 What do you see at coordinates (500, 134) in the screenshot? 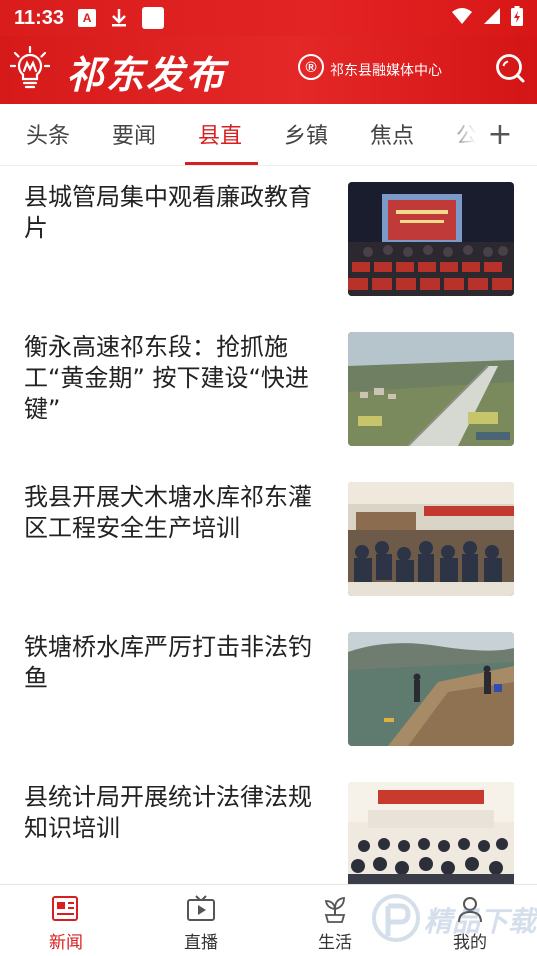
I see `add-channel-button: +` at bounding box center [500, 134].